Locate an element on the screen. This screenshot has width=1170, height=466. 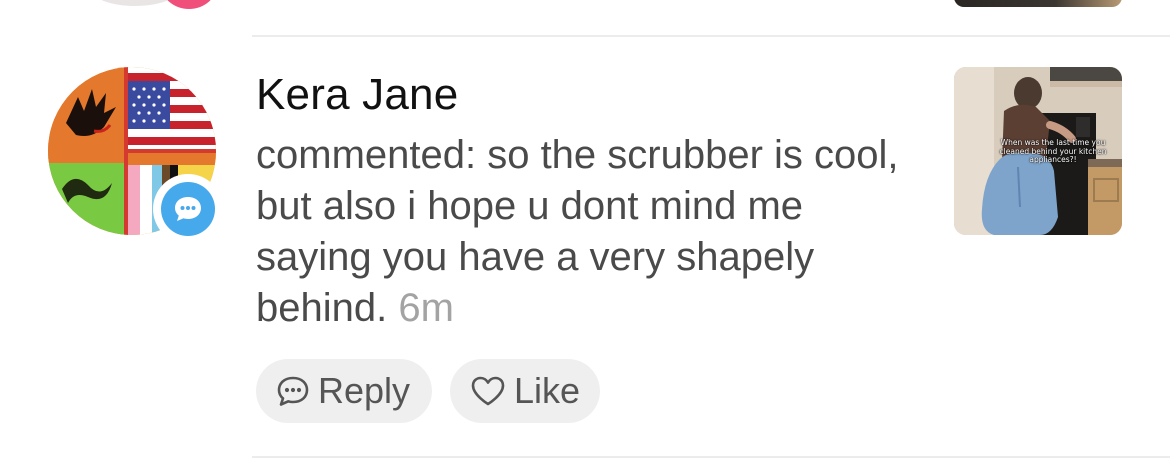
comment-activity-badge is located at coordinates (188, 209).